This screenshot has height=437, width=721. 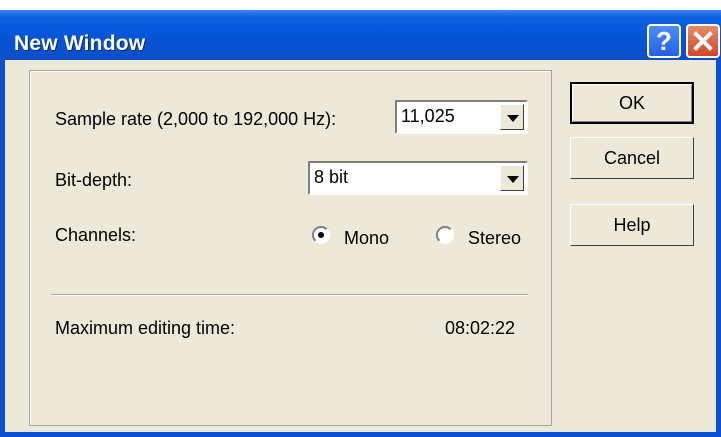 I want to click on max-editing-time-value: 08:02:22, so click(x=480, y=328).